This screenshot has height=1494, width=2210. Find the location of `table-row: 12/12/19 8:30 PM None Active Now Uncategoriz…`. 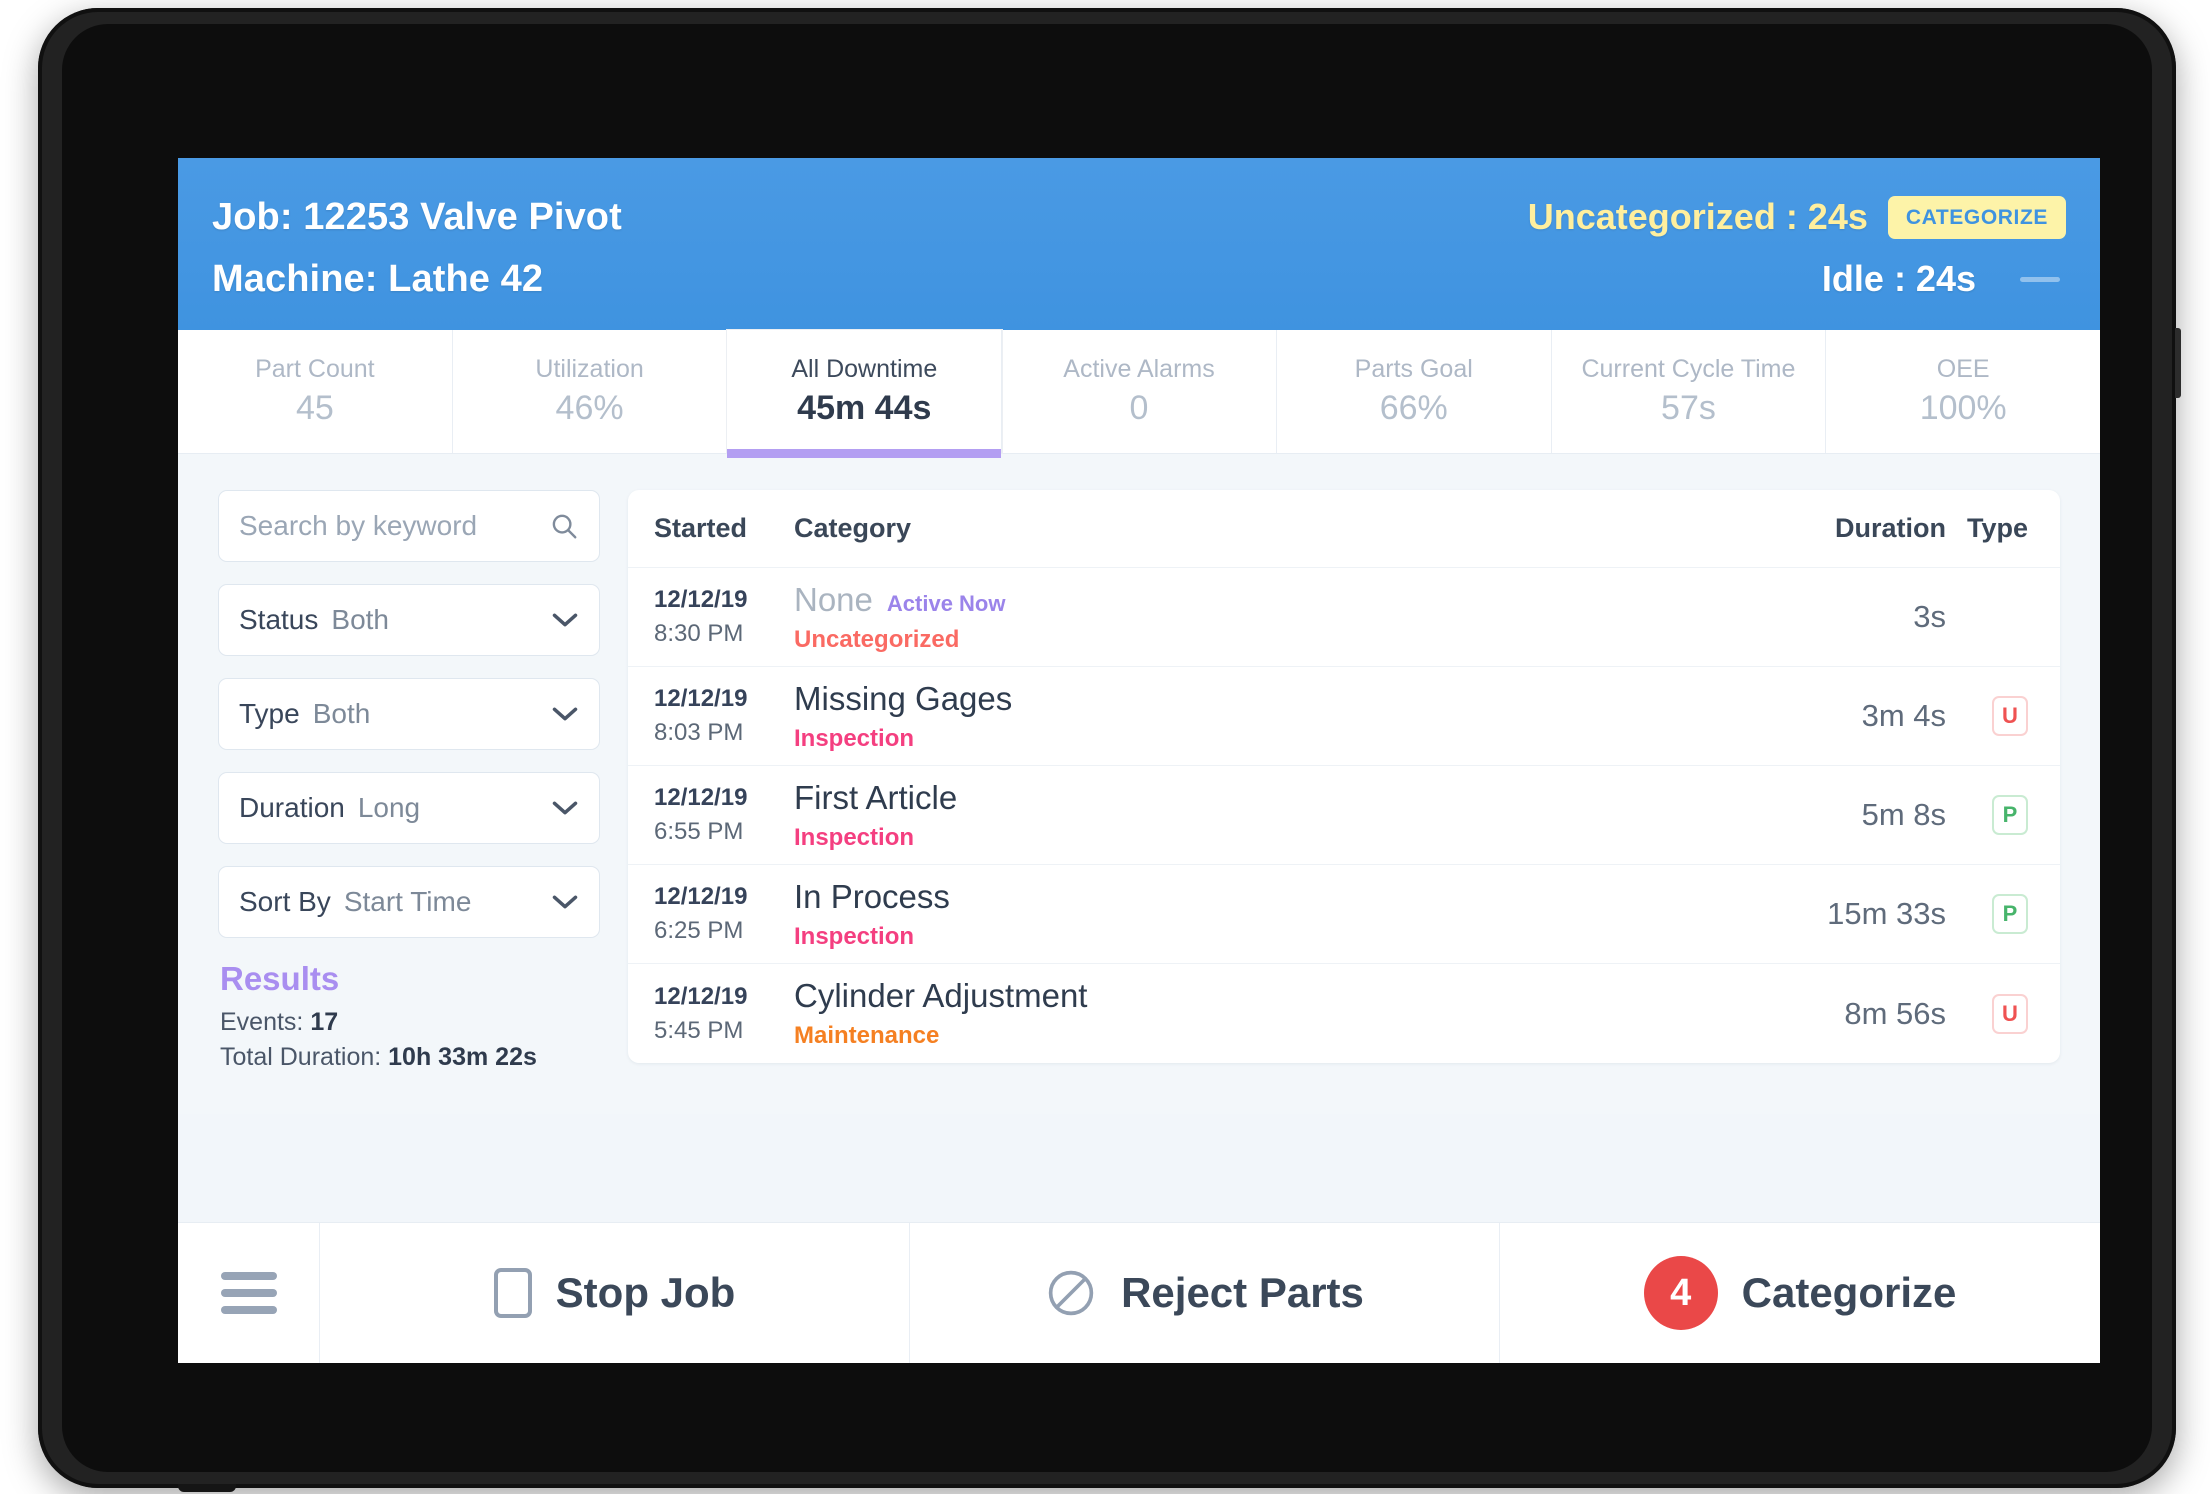

table-row: 12/12/19 8:30 PM None Active Now Uncategoriz… is located at coordinates (1344, 617).